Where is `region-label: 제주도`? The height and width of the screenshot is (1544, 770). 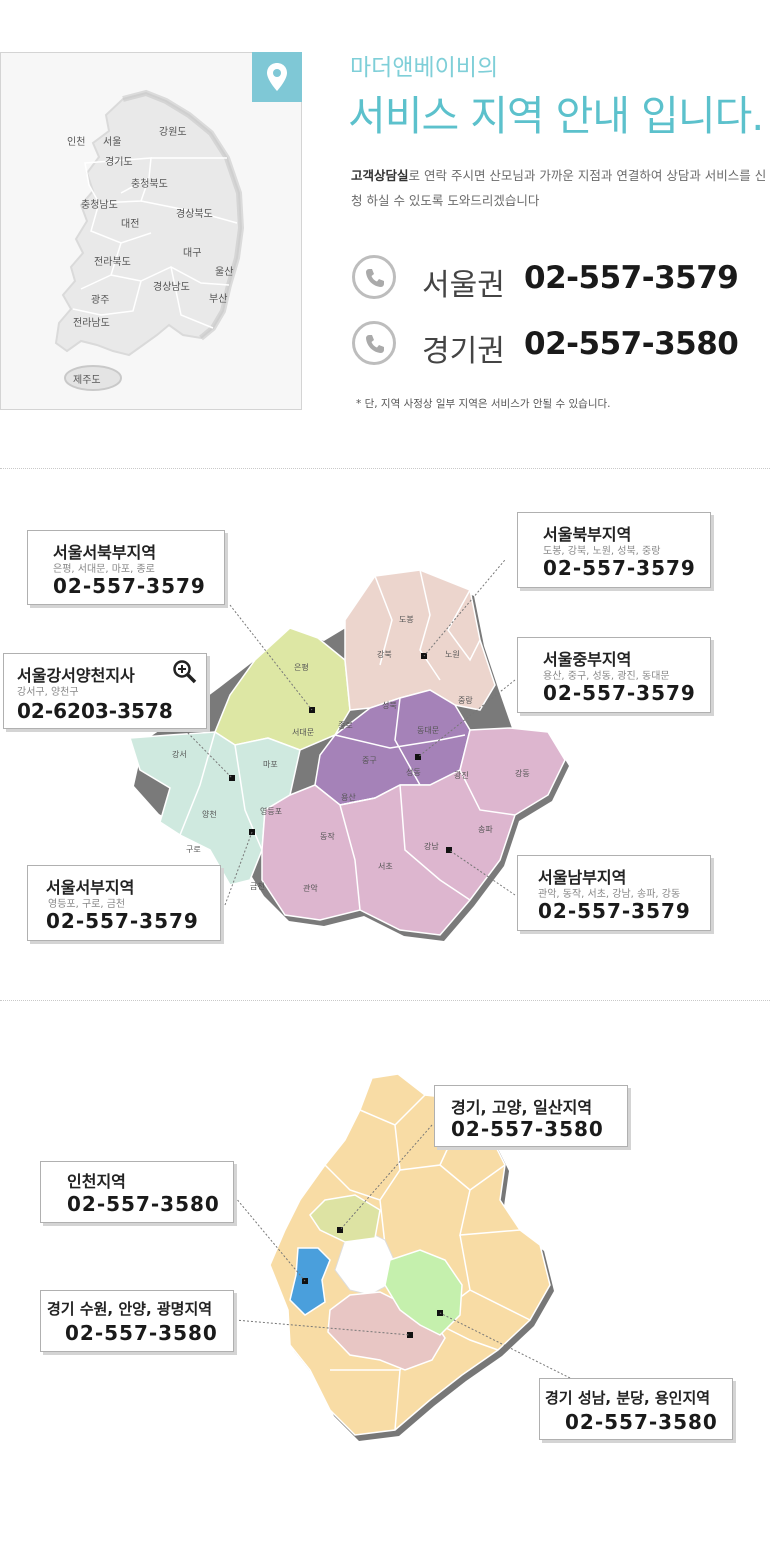 region-label: 제주도 is located at coordinates (87, 380).